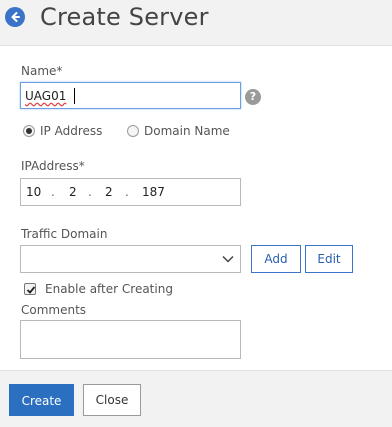 The height and width of the screenshot is (427, 392). Describe the element at coordinates (29, 131) in the screenshot. I see `radio-ip-address` at that location.